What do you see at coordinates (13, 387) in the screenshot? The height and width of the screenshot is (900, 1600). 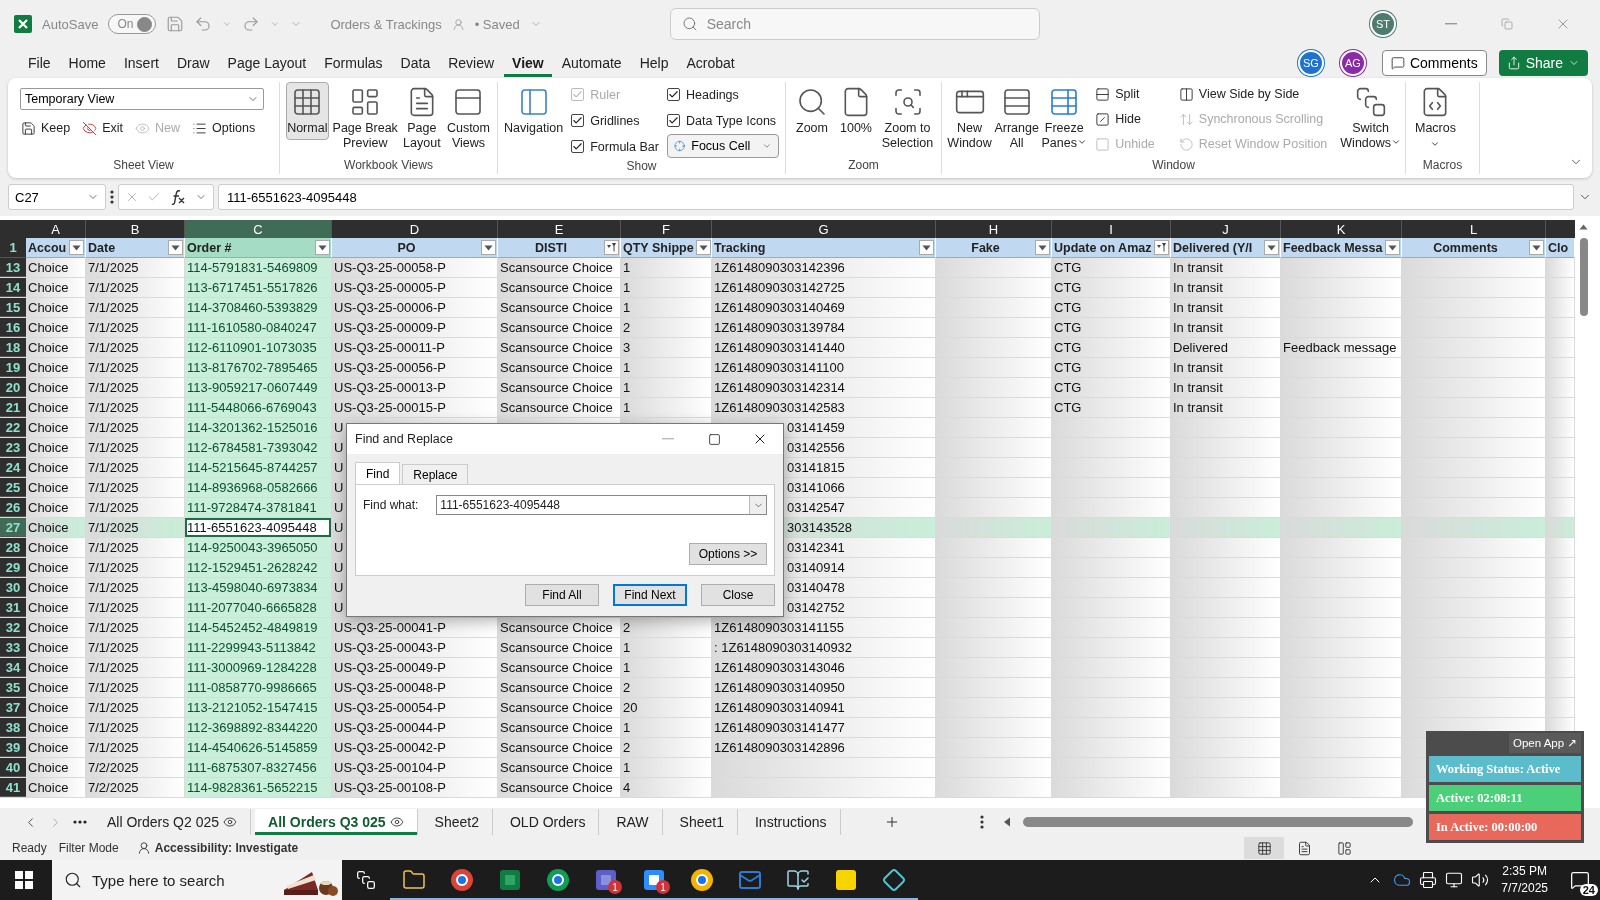 I see `row-heading: 20` at bounding box center [13, 387].